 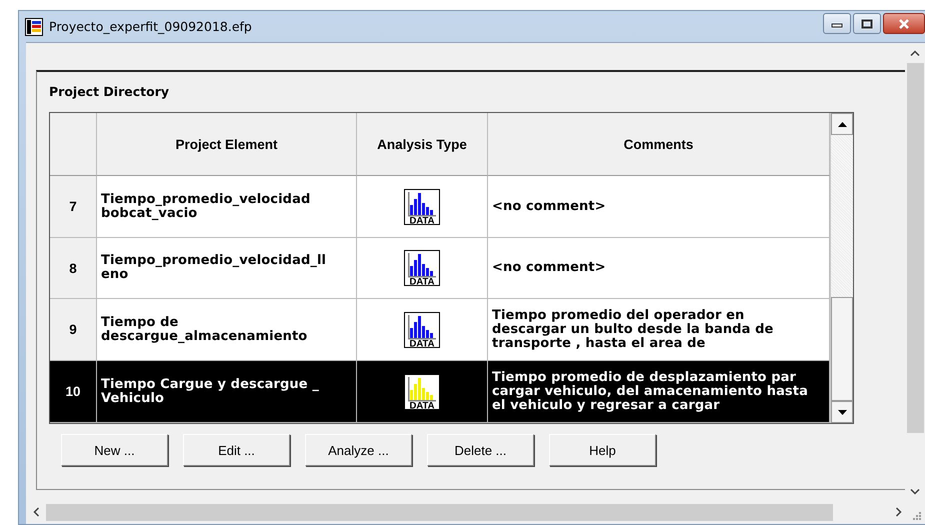 What do you see at coordinates (915, 492) in the screenshot?
I see `scroll-down-icon` at bounding box center [915, 492].